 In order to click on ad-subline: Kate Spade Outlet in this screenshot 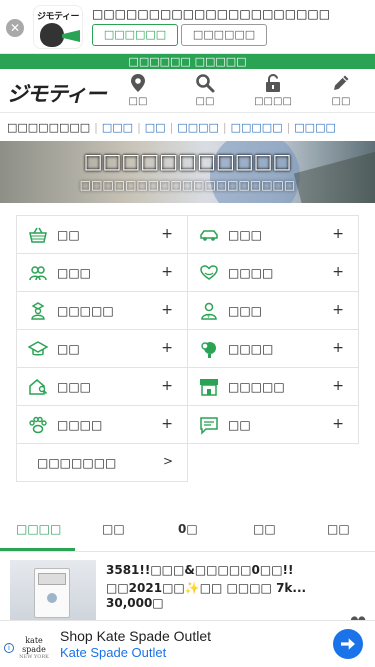, I will do `click(113, 652)`.